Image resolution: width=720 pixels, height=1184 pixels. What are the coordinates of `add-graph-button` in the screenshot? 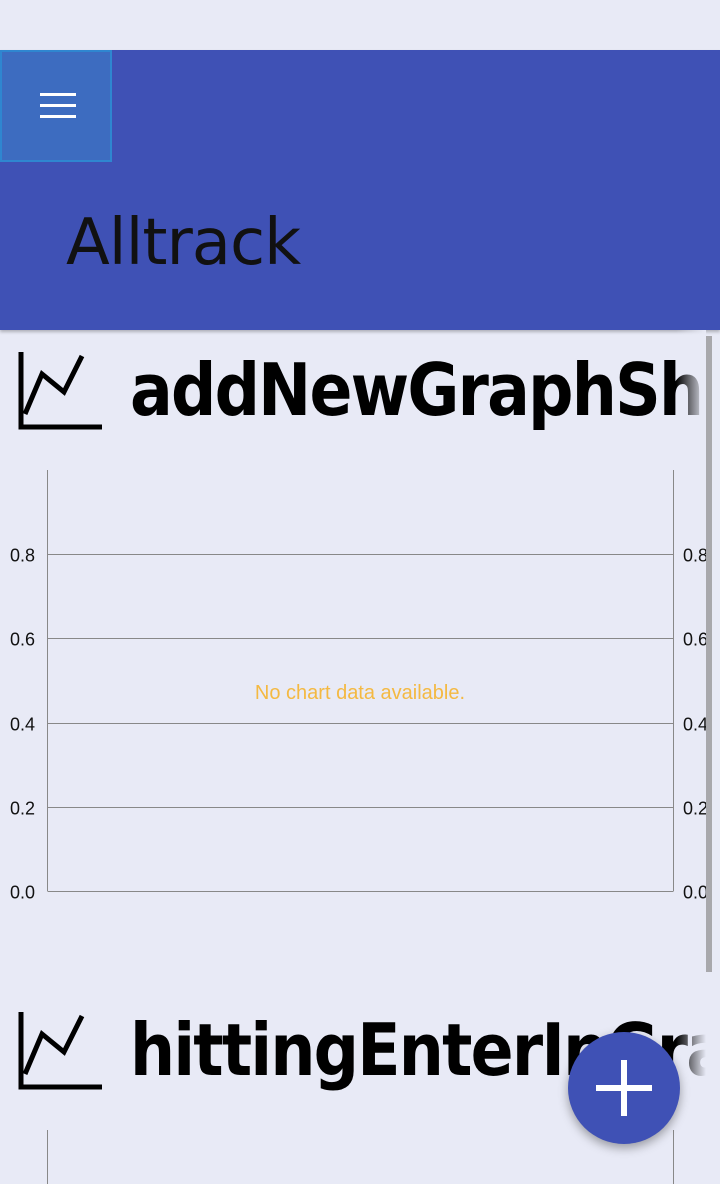 It's located at (624, 1088).